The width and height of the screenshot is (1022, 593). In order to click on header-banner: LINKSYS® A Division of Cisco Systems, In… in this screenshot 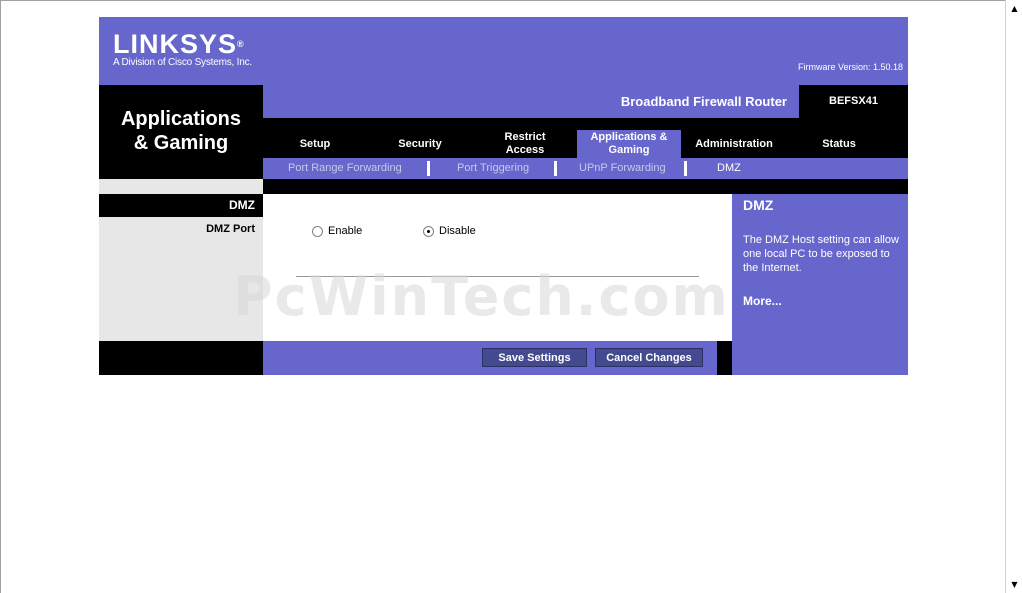, I will do `click(503, 51)`.